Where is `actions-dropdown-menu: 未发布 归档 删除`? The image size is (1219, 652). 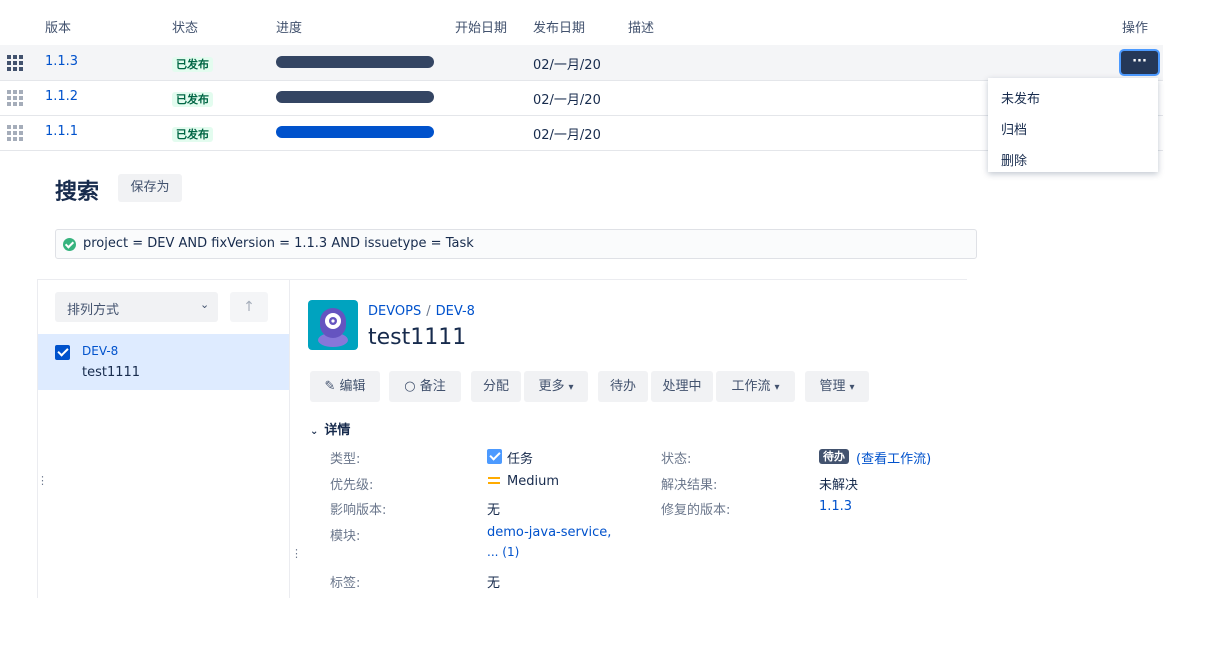 actions-dropdown-menu: 未发布 归档 删除 is located at coordinates (1073, 125).